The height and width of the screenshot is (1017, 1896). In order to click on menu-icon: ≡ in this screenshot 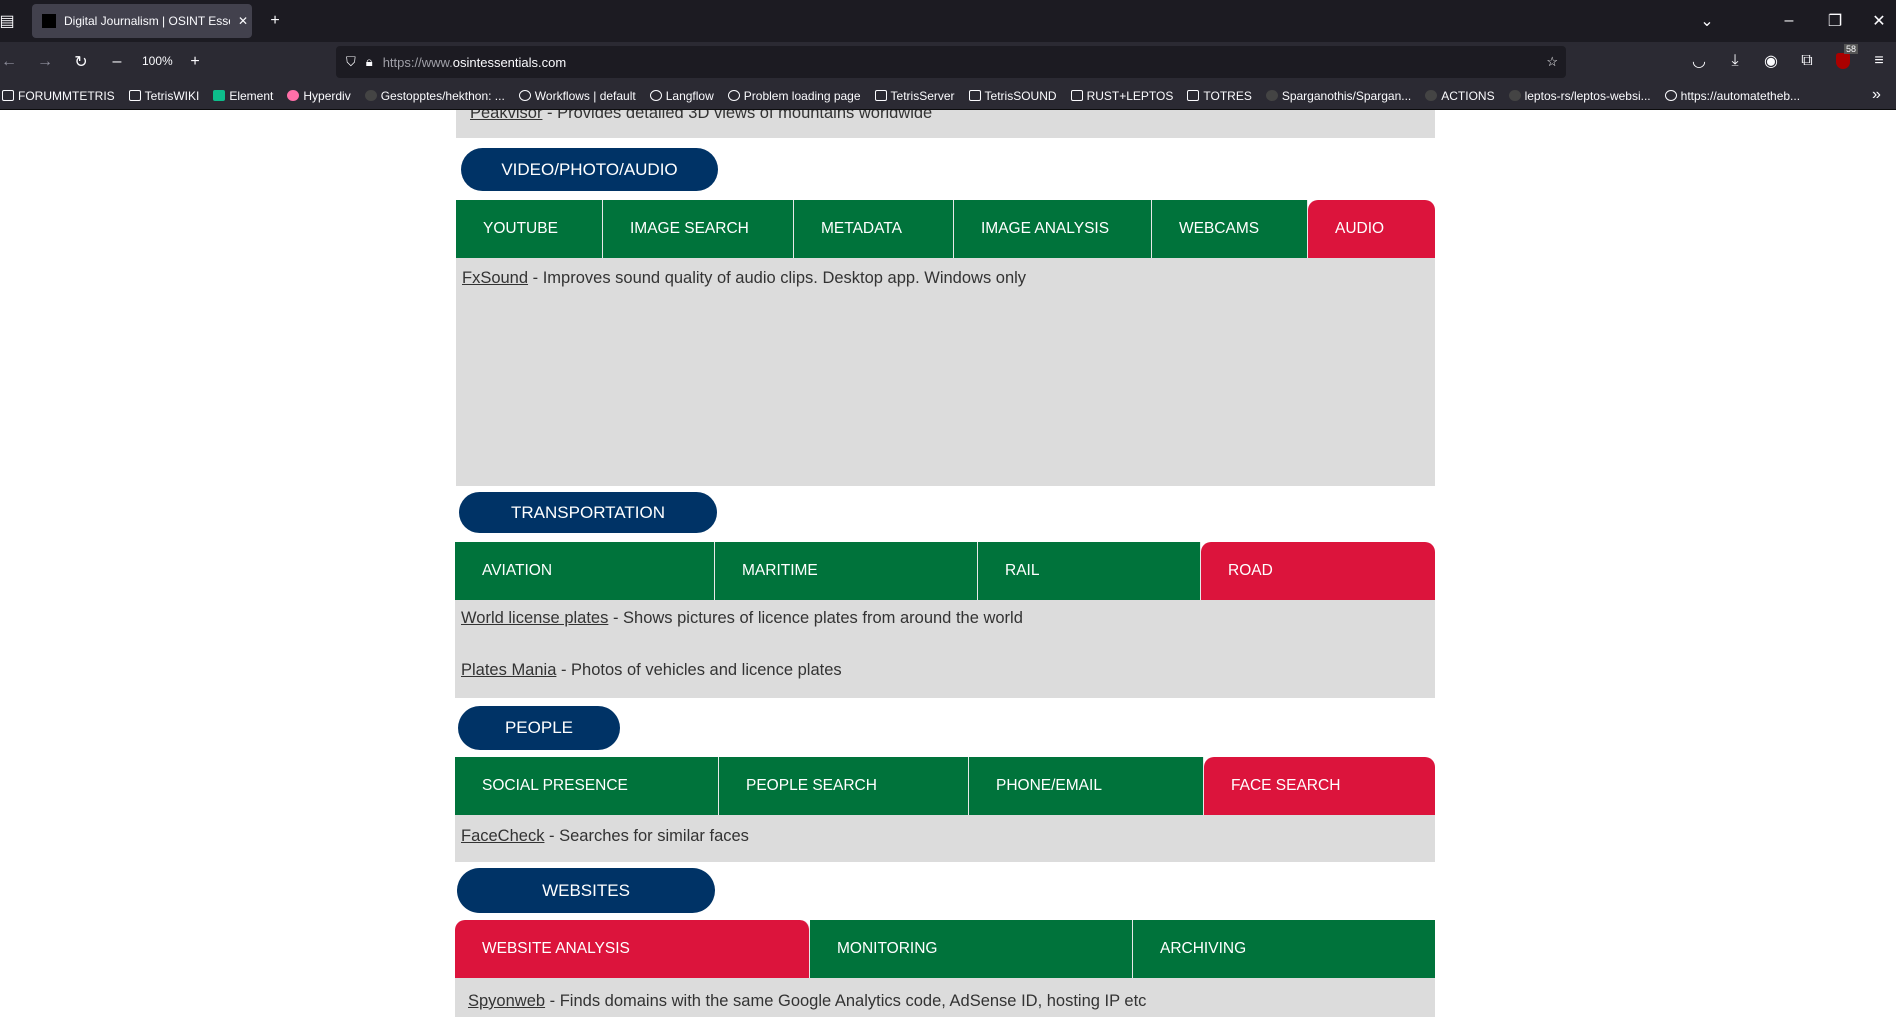, I will do `click(1879, 61)`.